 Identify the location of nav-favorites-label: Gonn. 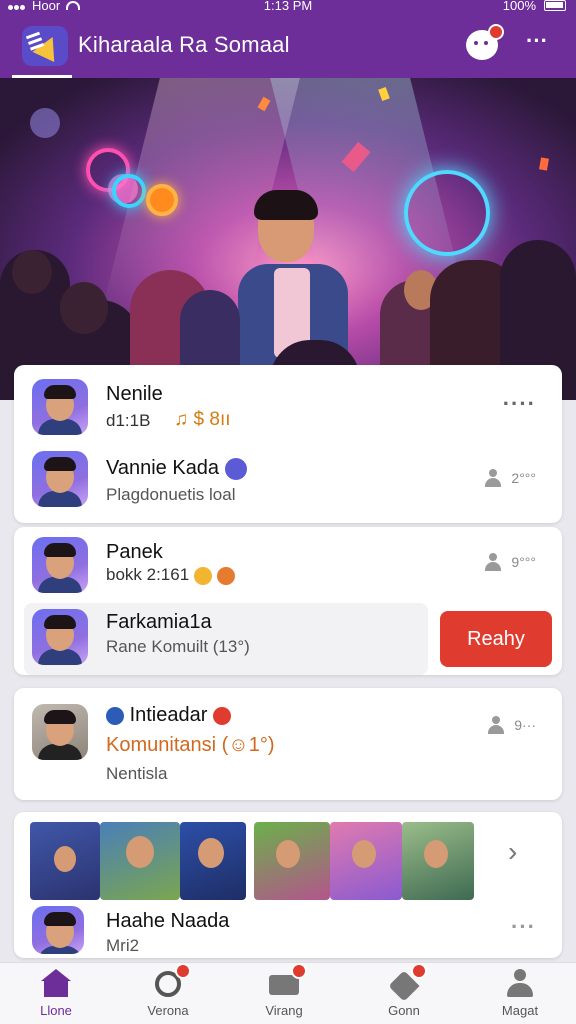
(404, 1010).